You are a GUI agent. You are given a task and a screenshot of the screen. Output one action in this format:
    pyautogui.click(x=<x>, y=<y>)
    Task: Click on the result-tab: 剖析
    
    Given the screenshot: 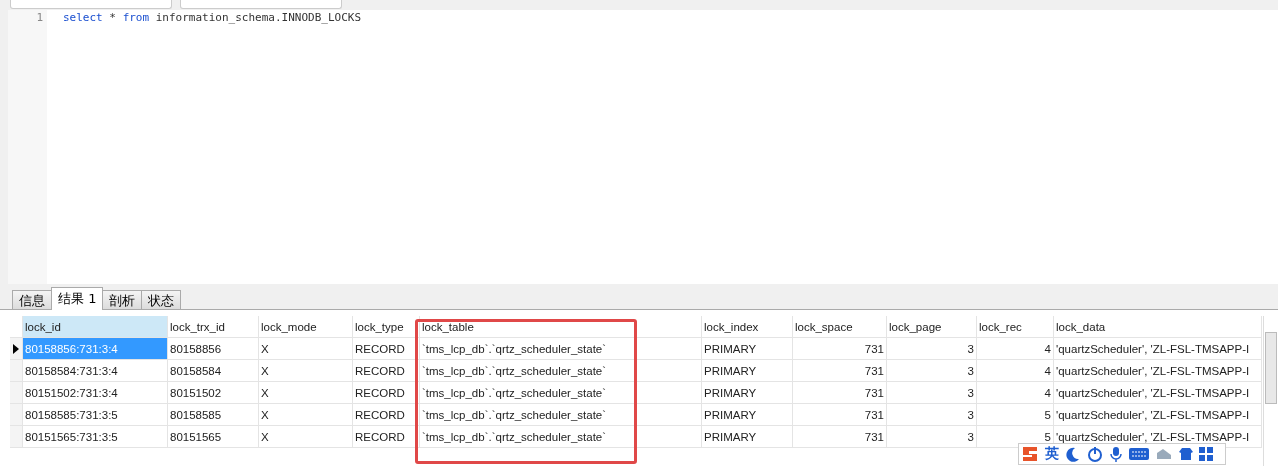 What is the action you would take?
    pyautogui.click(x=122, y=299)
    